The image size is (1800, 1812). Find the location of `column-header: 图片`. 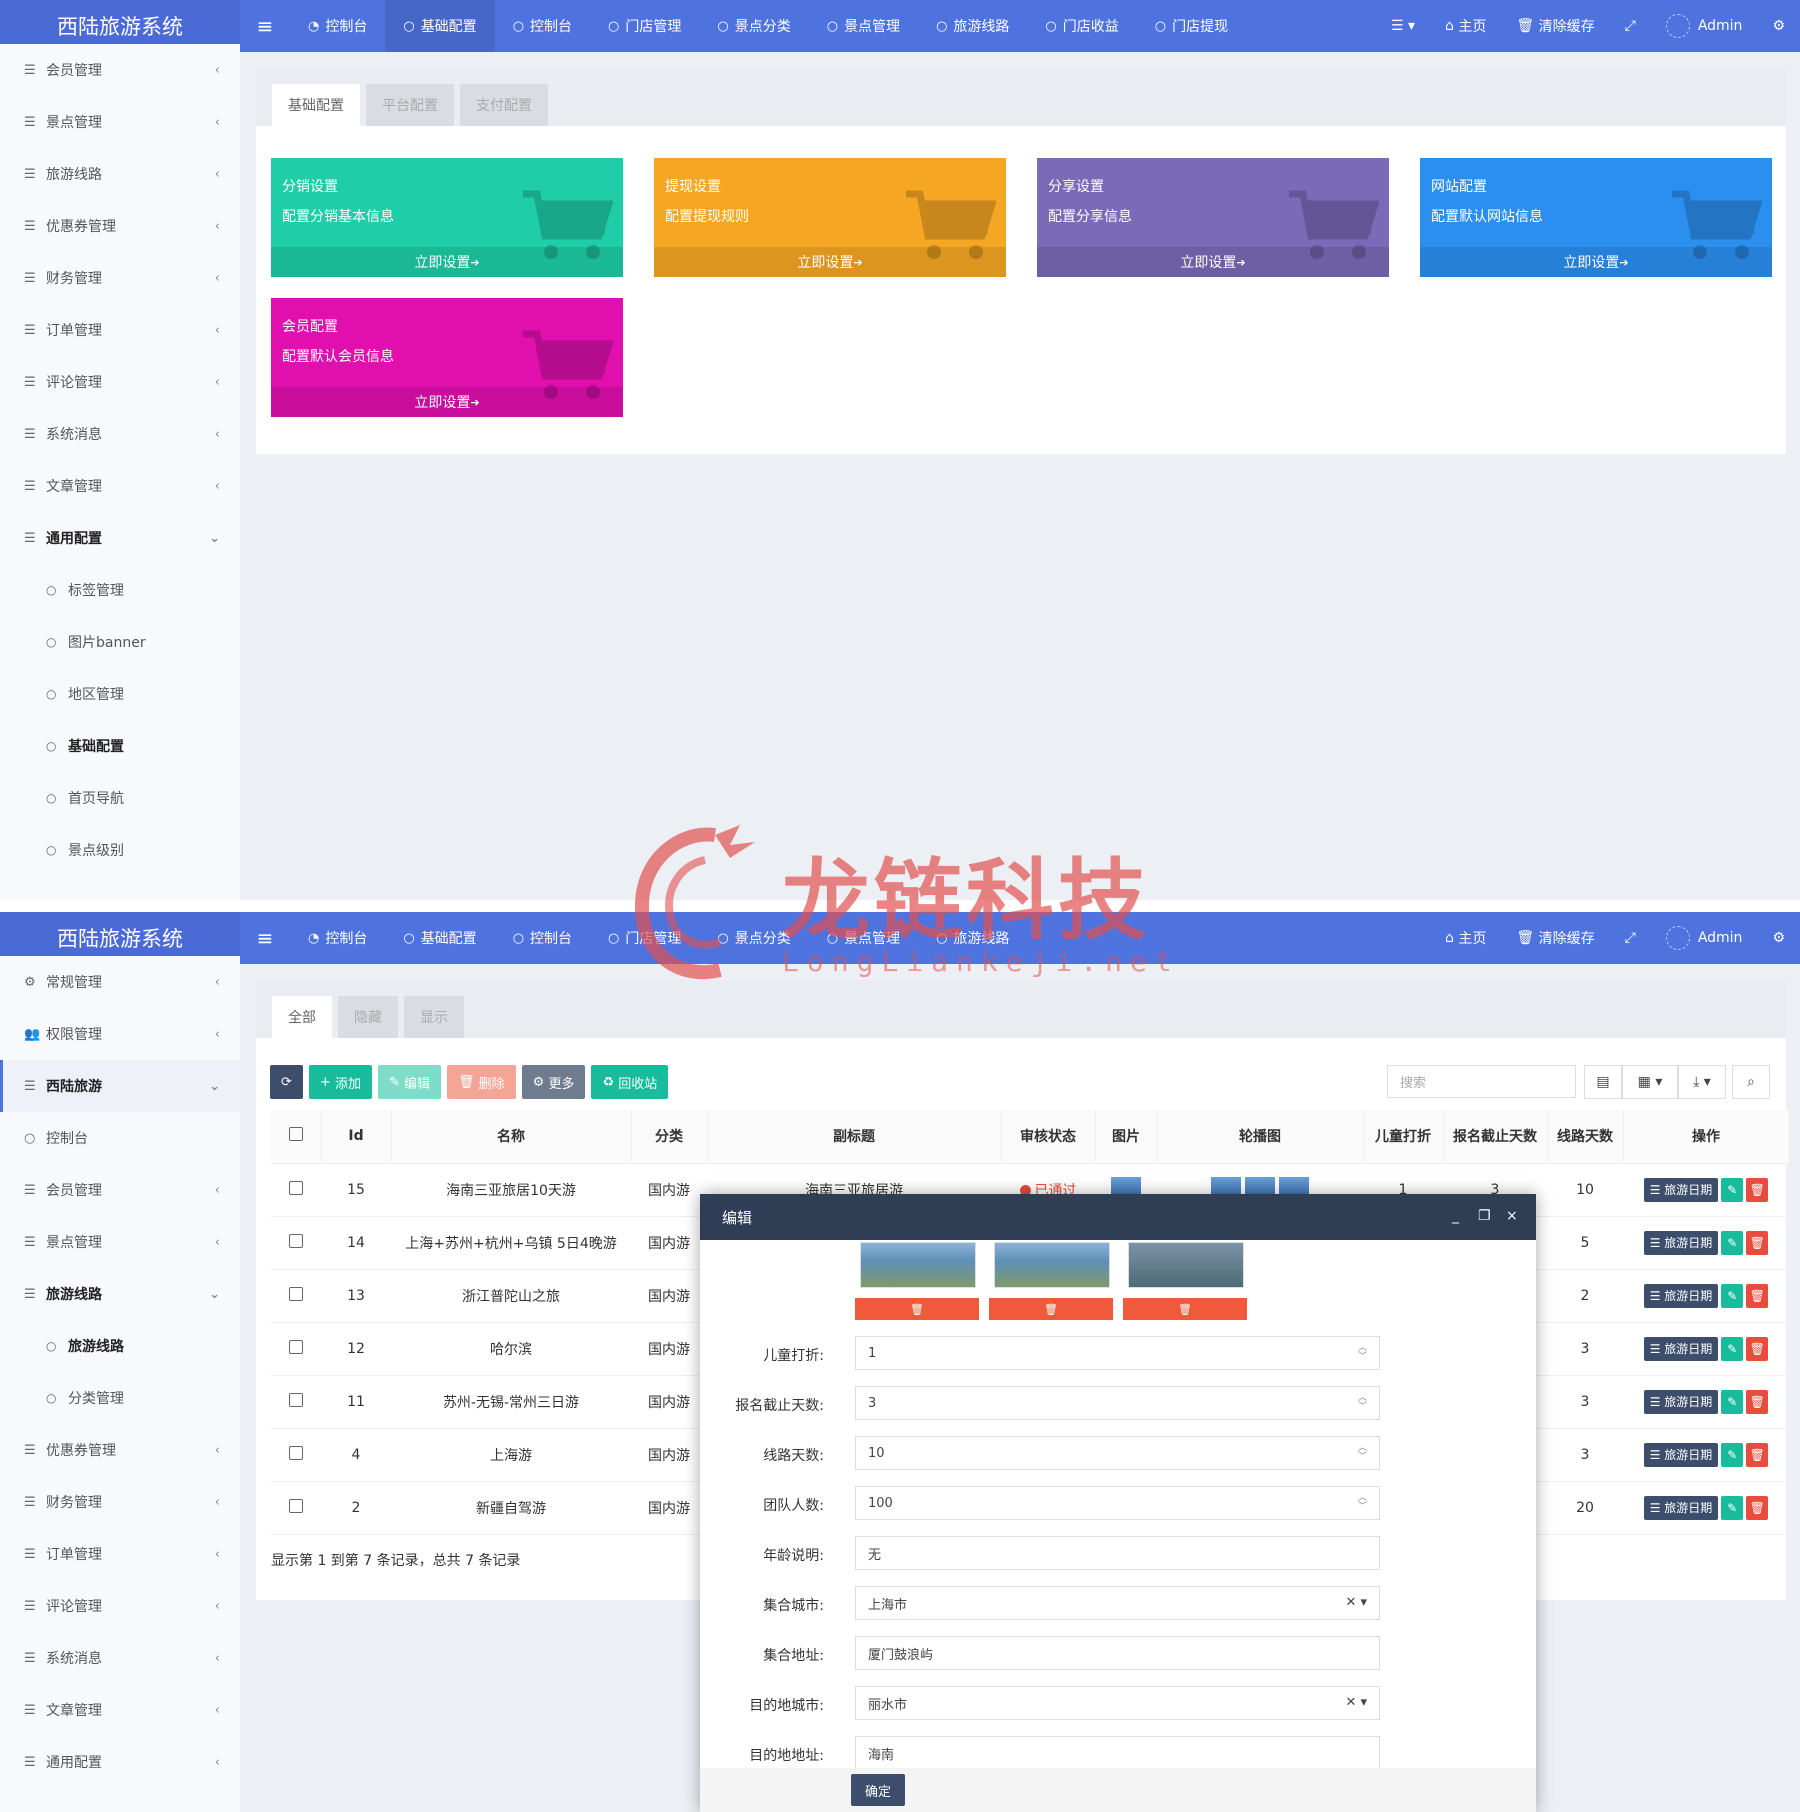

column-header: 图片 is located at coordinates (1126, 1137).